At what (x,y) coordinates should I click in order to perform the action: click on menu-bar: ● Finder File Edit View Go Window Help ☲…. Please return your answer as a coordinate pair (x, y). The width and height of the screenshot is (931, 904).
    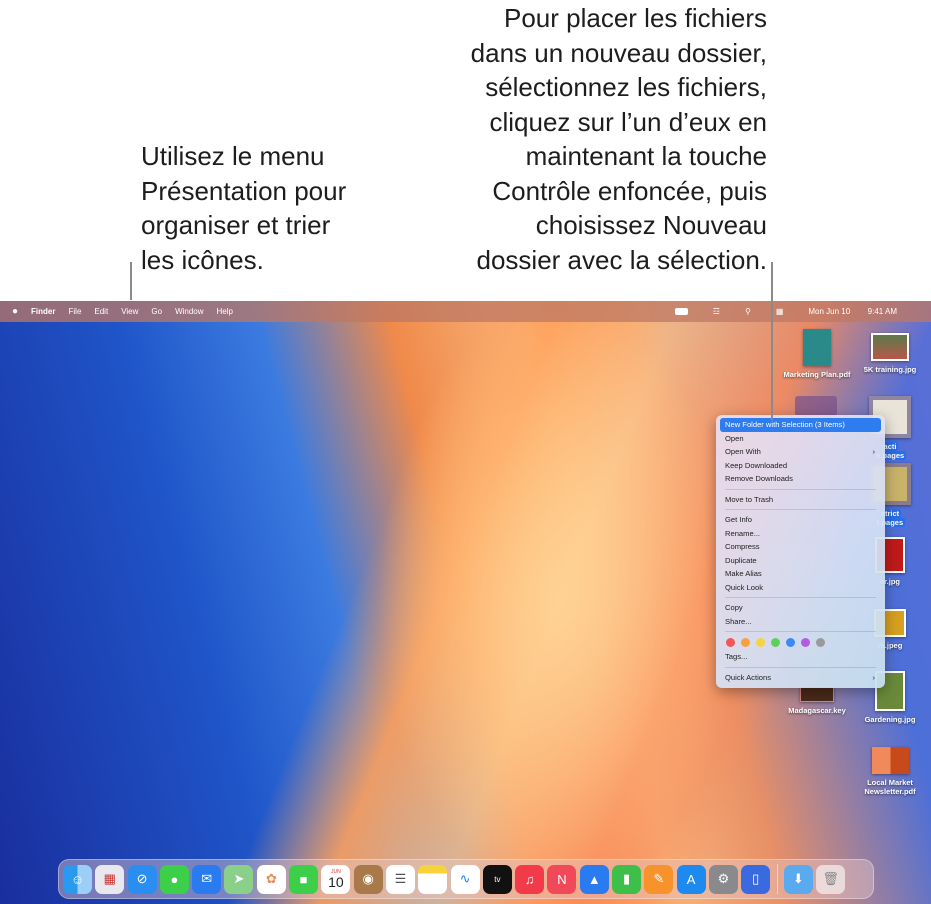
    Looking at the image, I should click on (465, 311).